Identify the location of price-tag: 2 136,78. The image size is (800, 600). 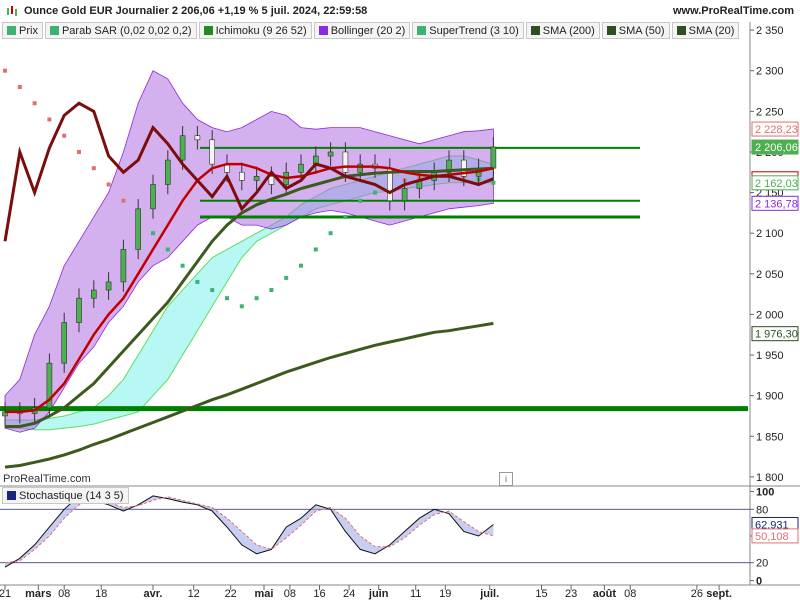
(775, 203).